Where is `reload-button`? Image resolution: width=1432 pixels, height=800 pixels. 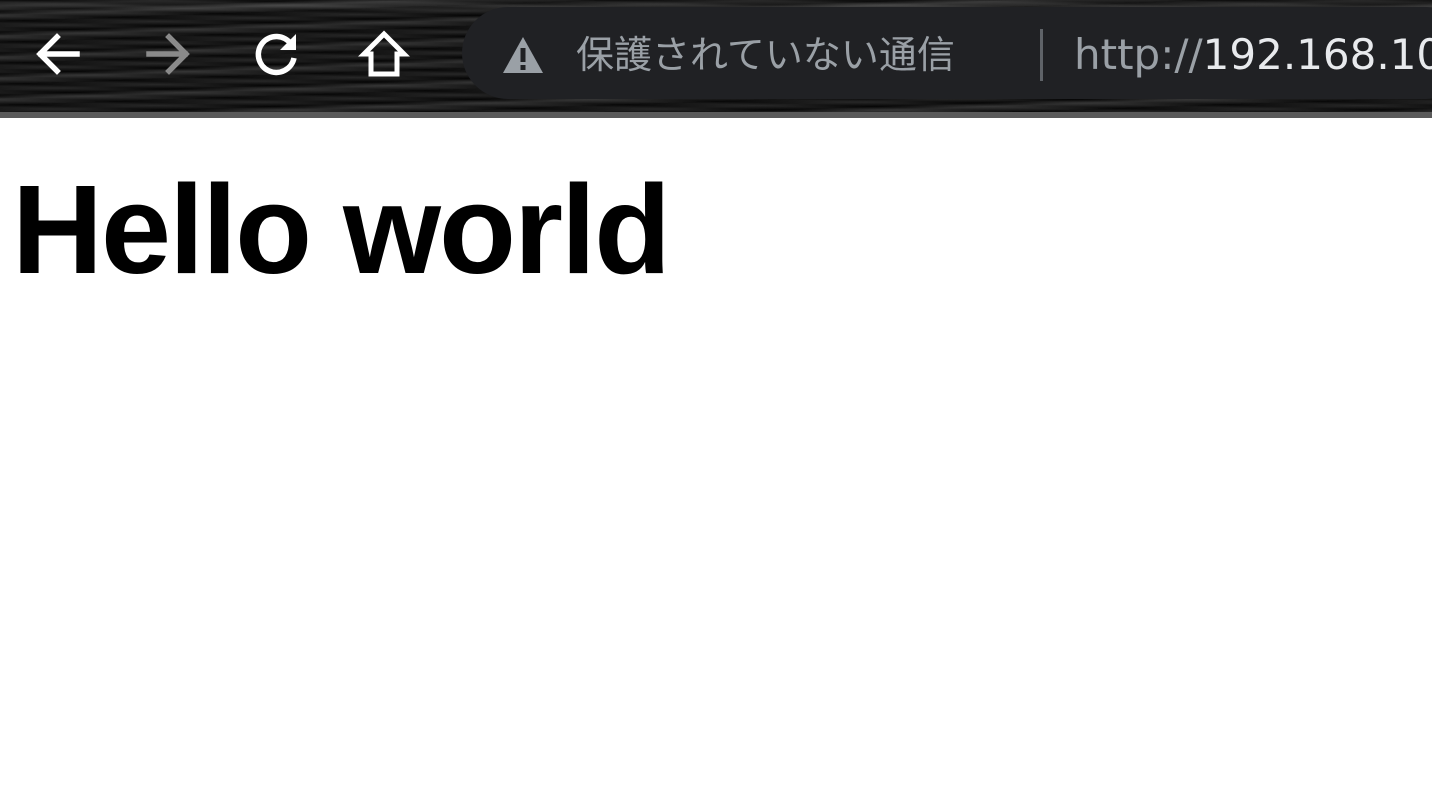 reload-button is located at coordinates (276, 54).